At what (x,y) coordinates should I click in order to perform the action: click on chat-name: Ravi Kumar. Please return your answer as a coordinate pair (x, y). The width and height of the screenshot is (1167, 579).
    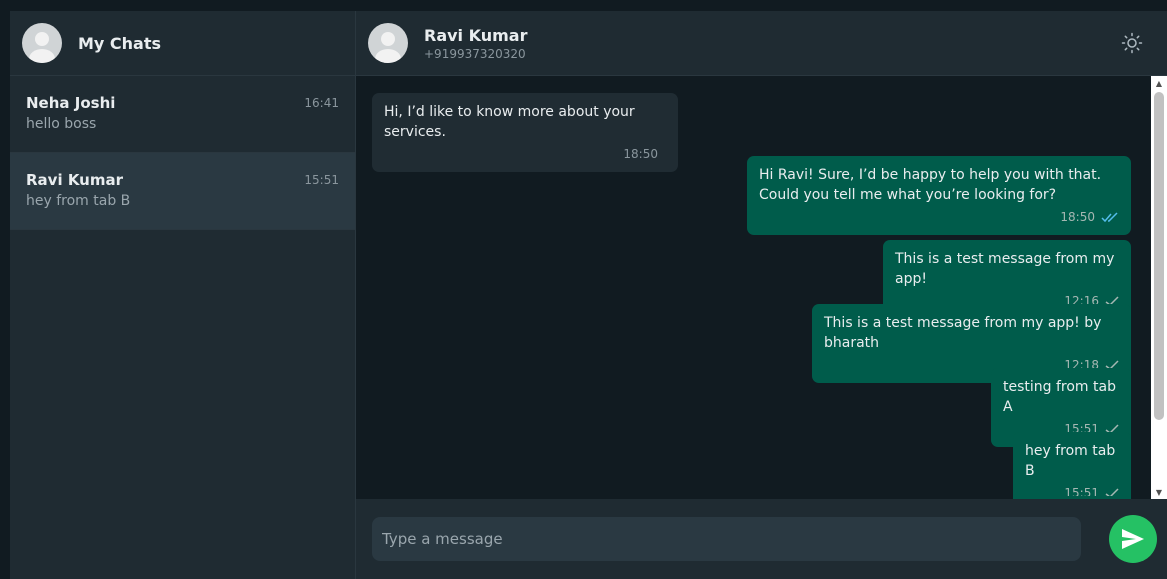
    Looking at the image, I should click on (75, 180).